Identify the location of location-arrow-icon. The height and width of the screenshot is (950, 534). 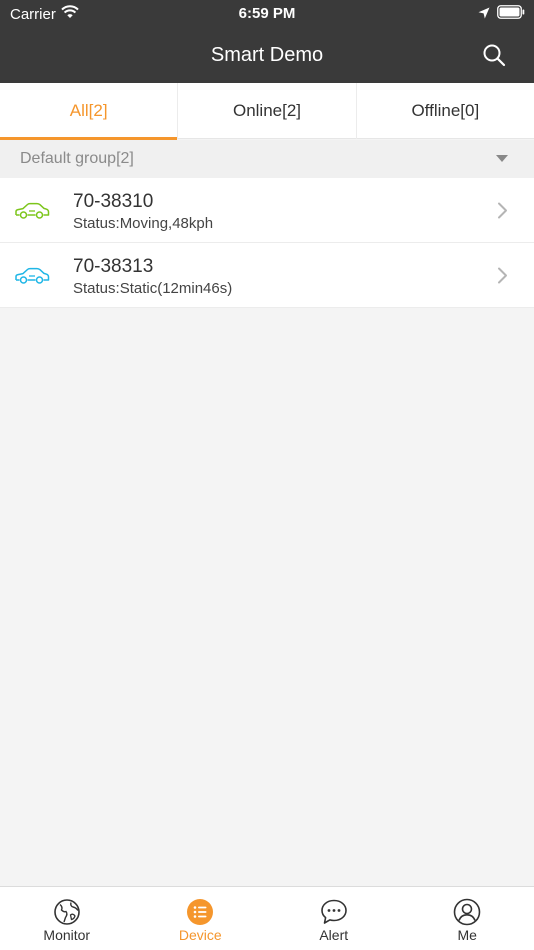
(484, 14).